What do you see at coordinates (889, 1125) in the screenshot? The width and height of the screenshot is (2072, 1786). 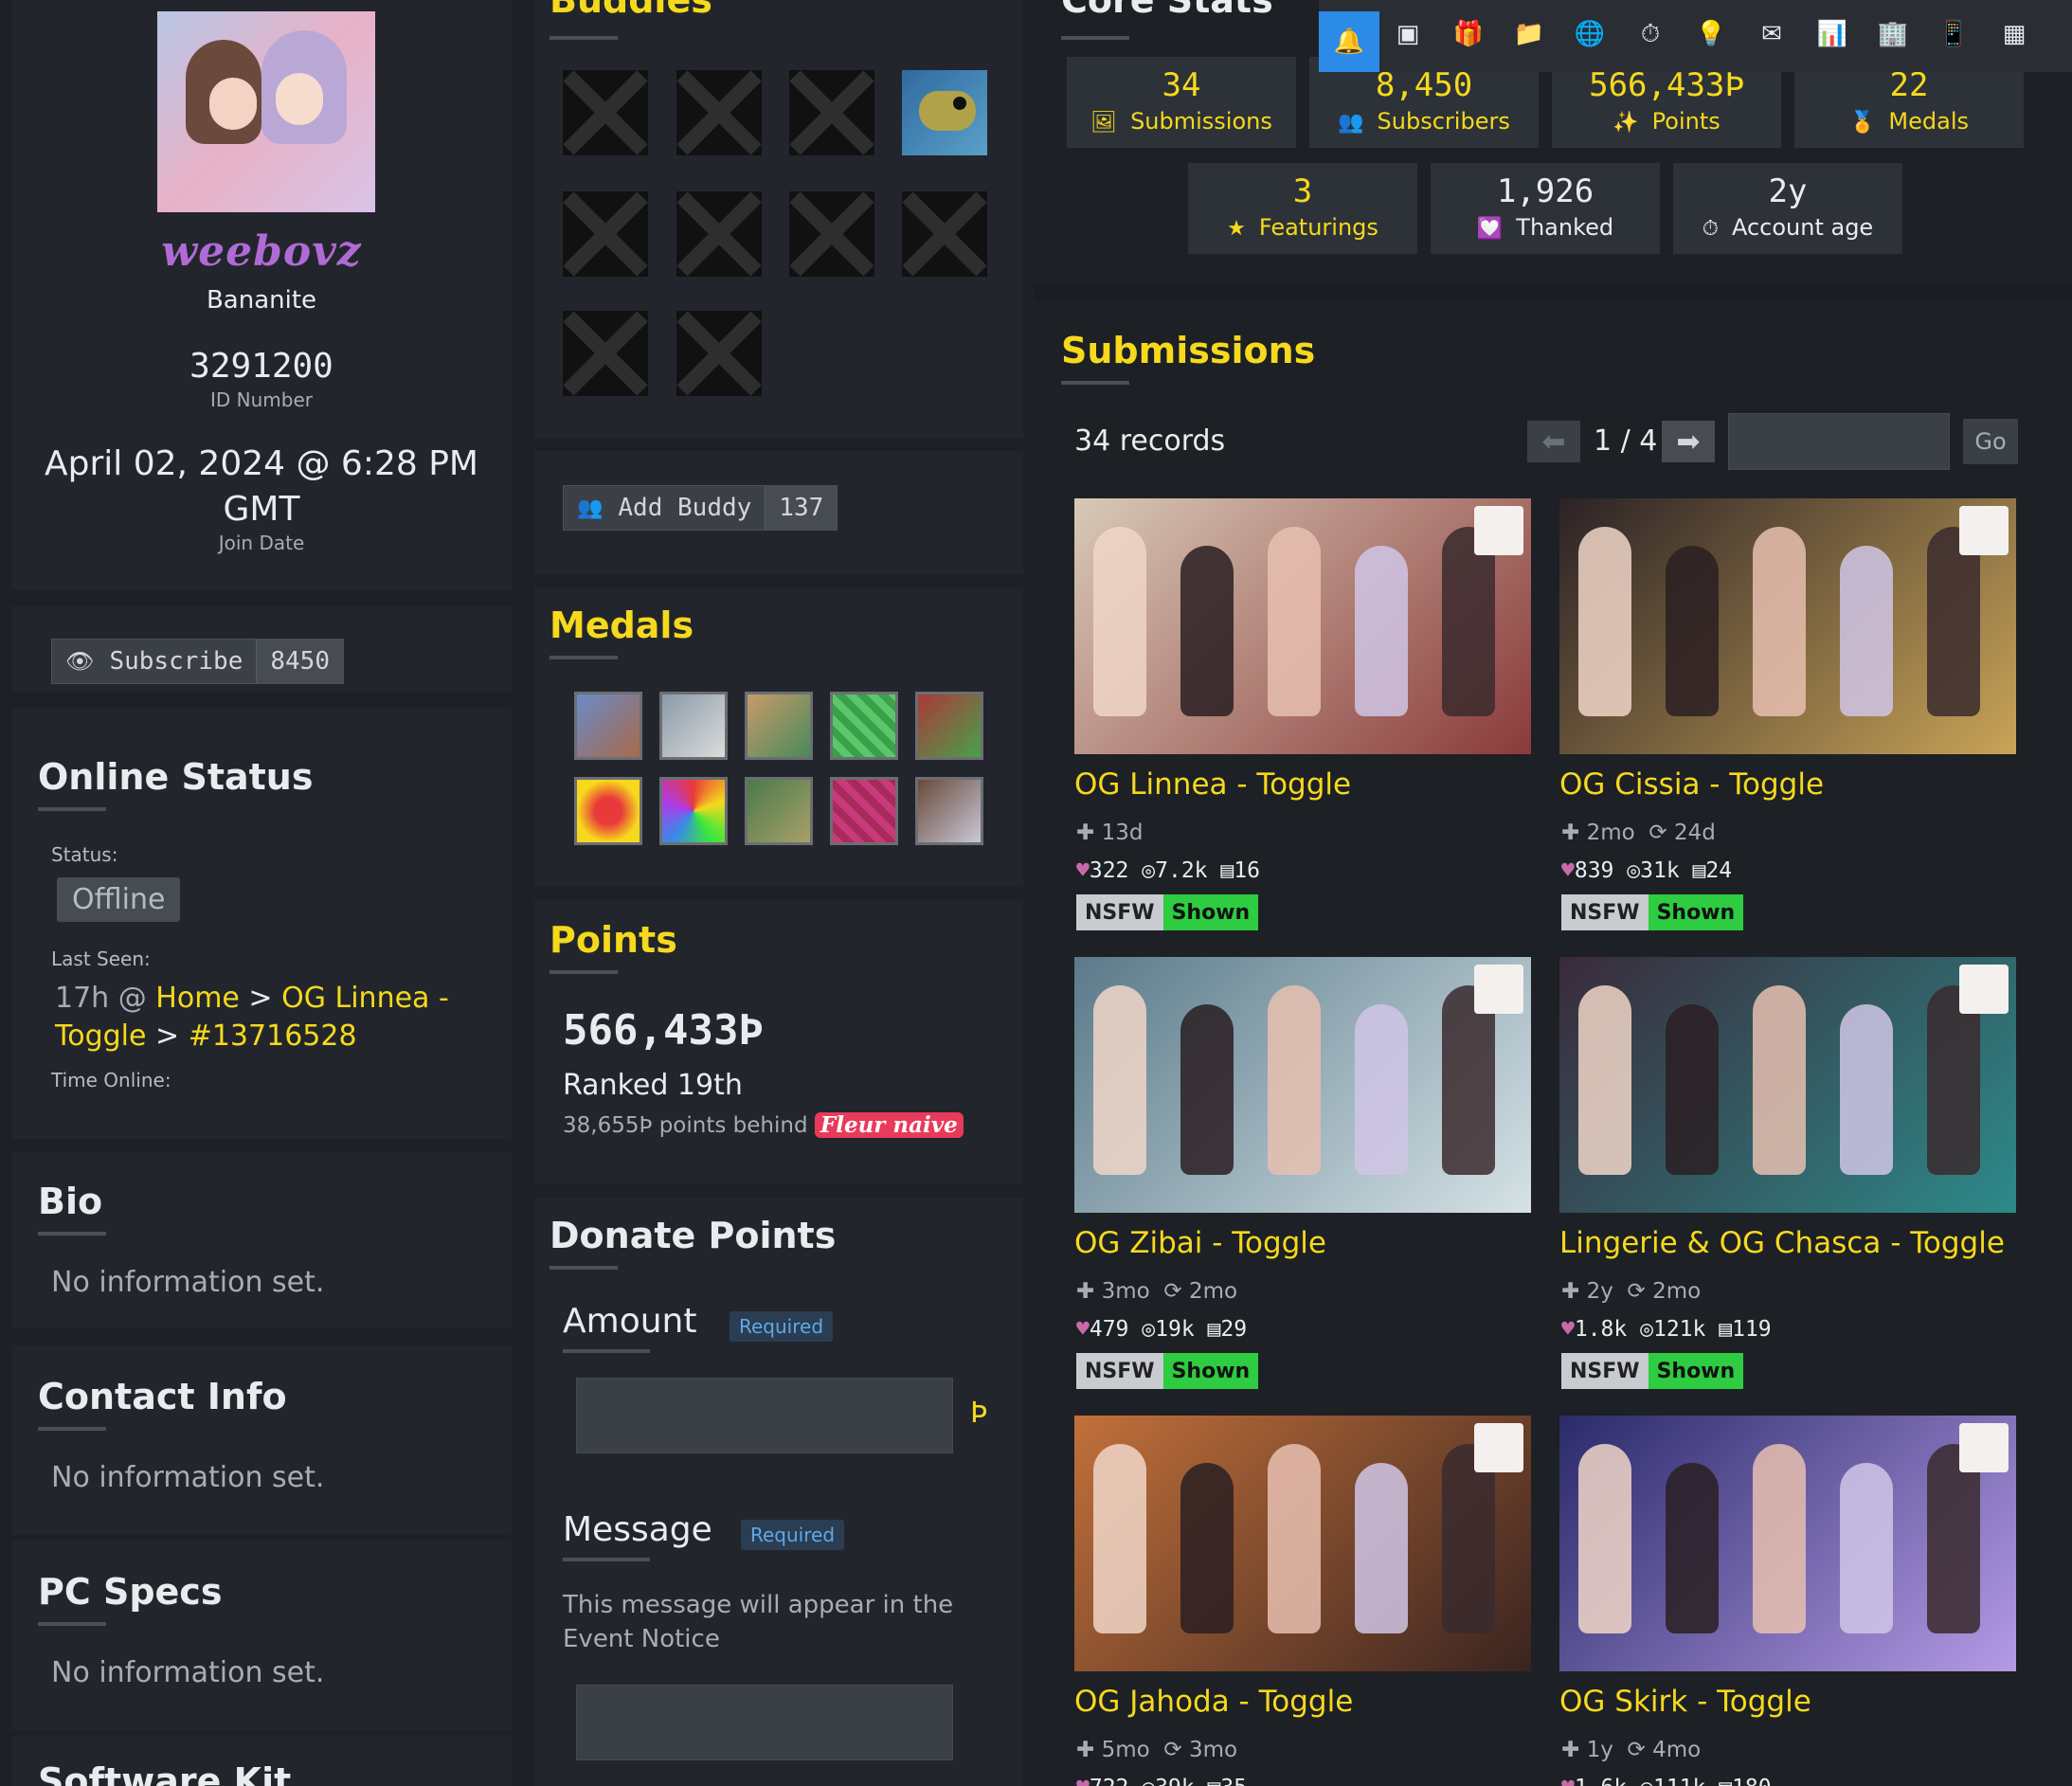 I see `rival-user-link: Fleur naive` at bounding box center [889, 1125].